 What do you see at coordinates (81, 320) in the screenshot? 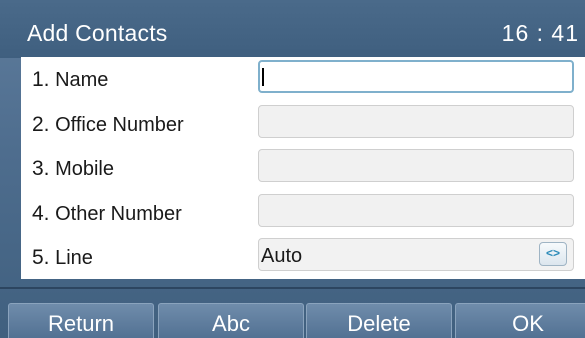
I see `return-button: Return` at bounding box center [81, 320].